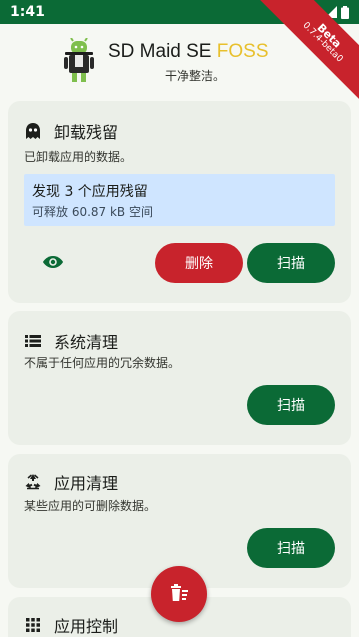 The height and width of the screenshot is (637, 359). Describe the element at coordinates (242, 51) in the screenshot. I see `app-title-accent: FOSS` at that location.